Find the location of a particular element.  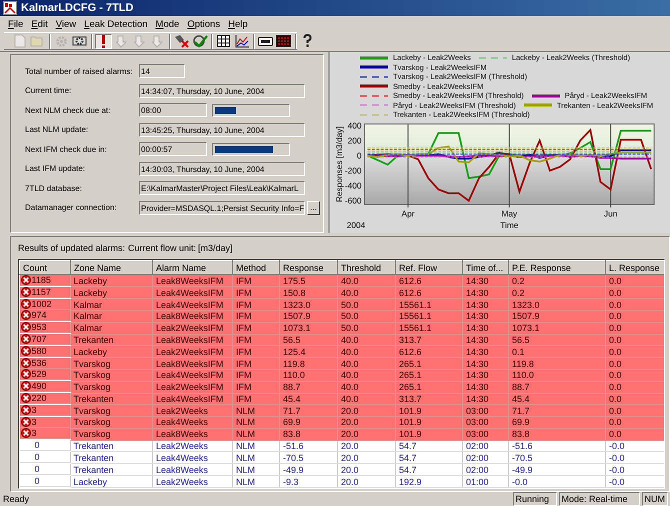

table-cell: 612.6 is located at coordinates (429, 280).